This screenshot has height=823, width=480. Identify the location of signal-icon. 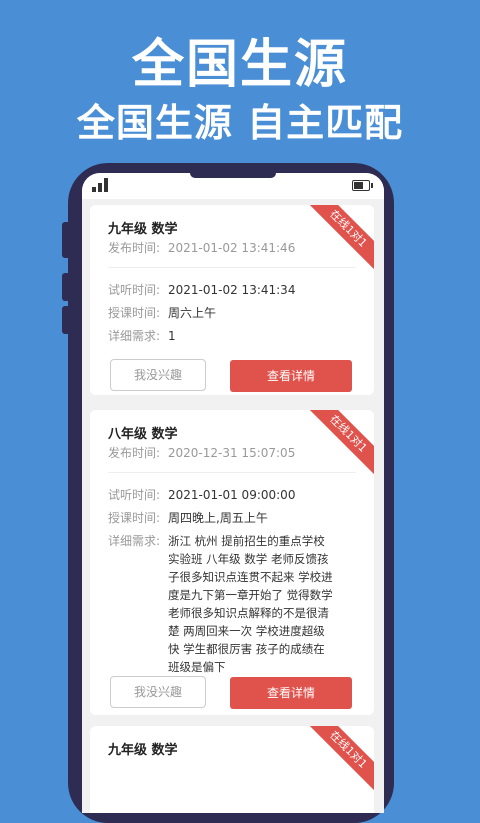
(102, 185).